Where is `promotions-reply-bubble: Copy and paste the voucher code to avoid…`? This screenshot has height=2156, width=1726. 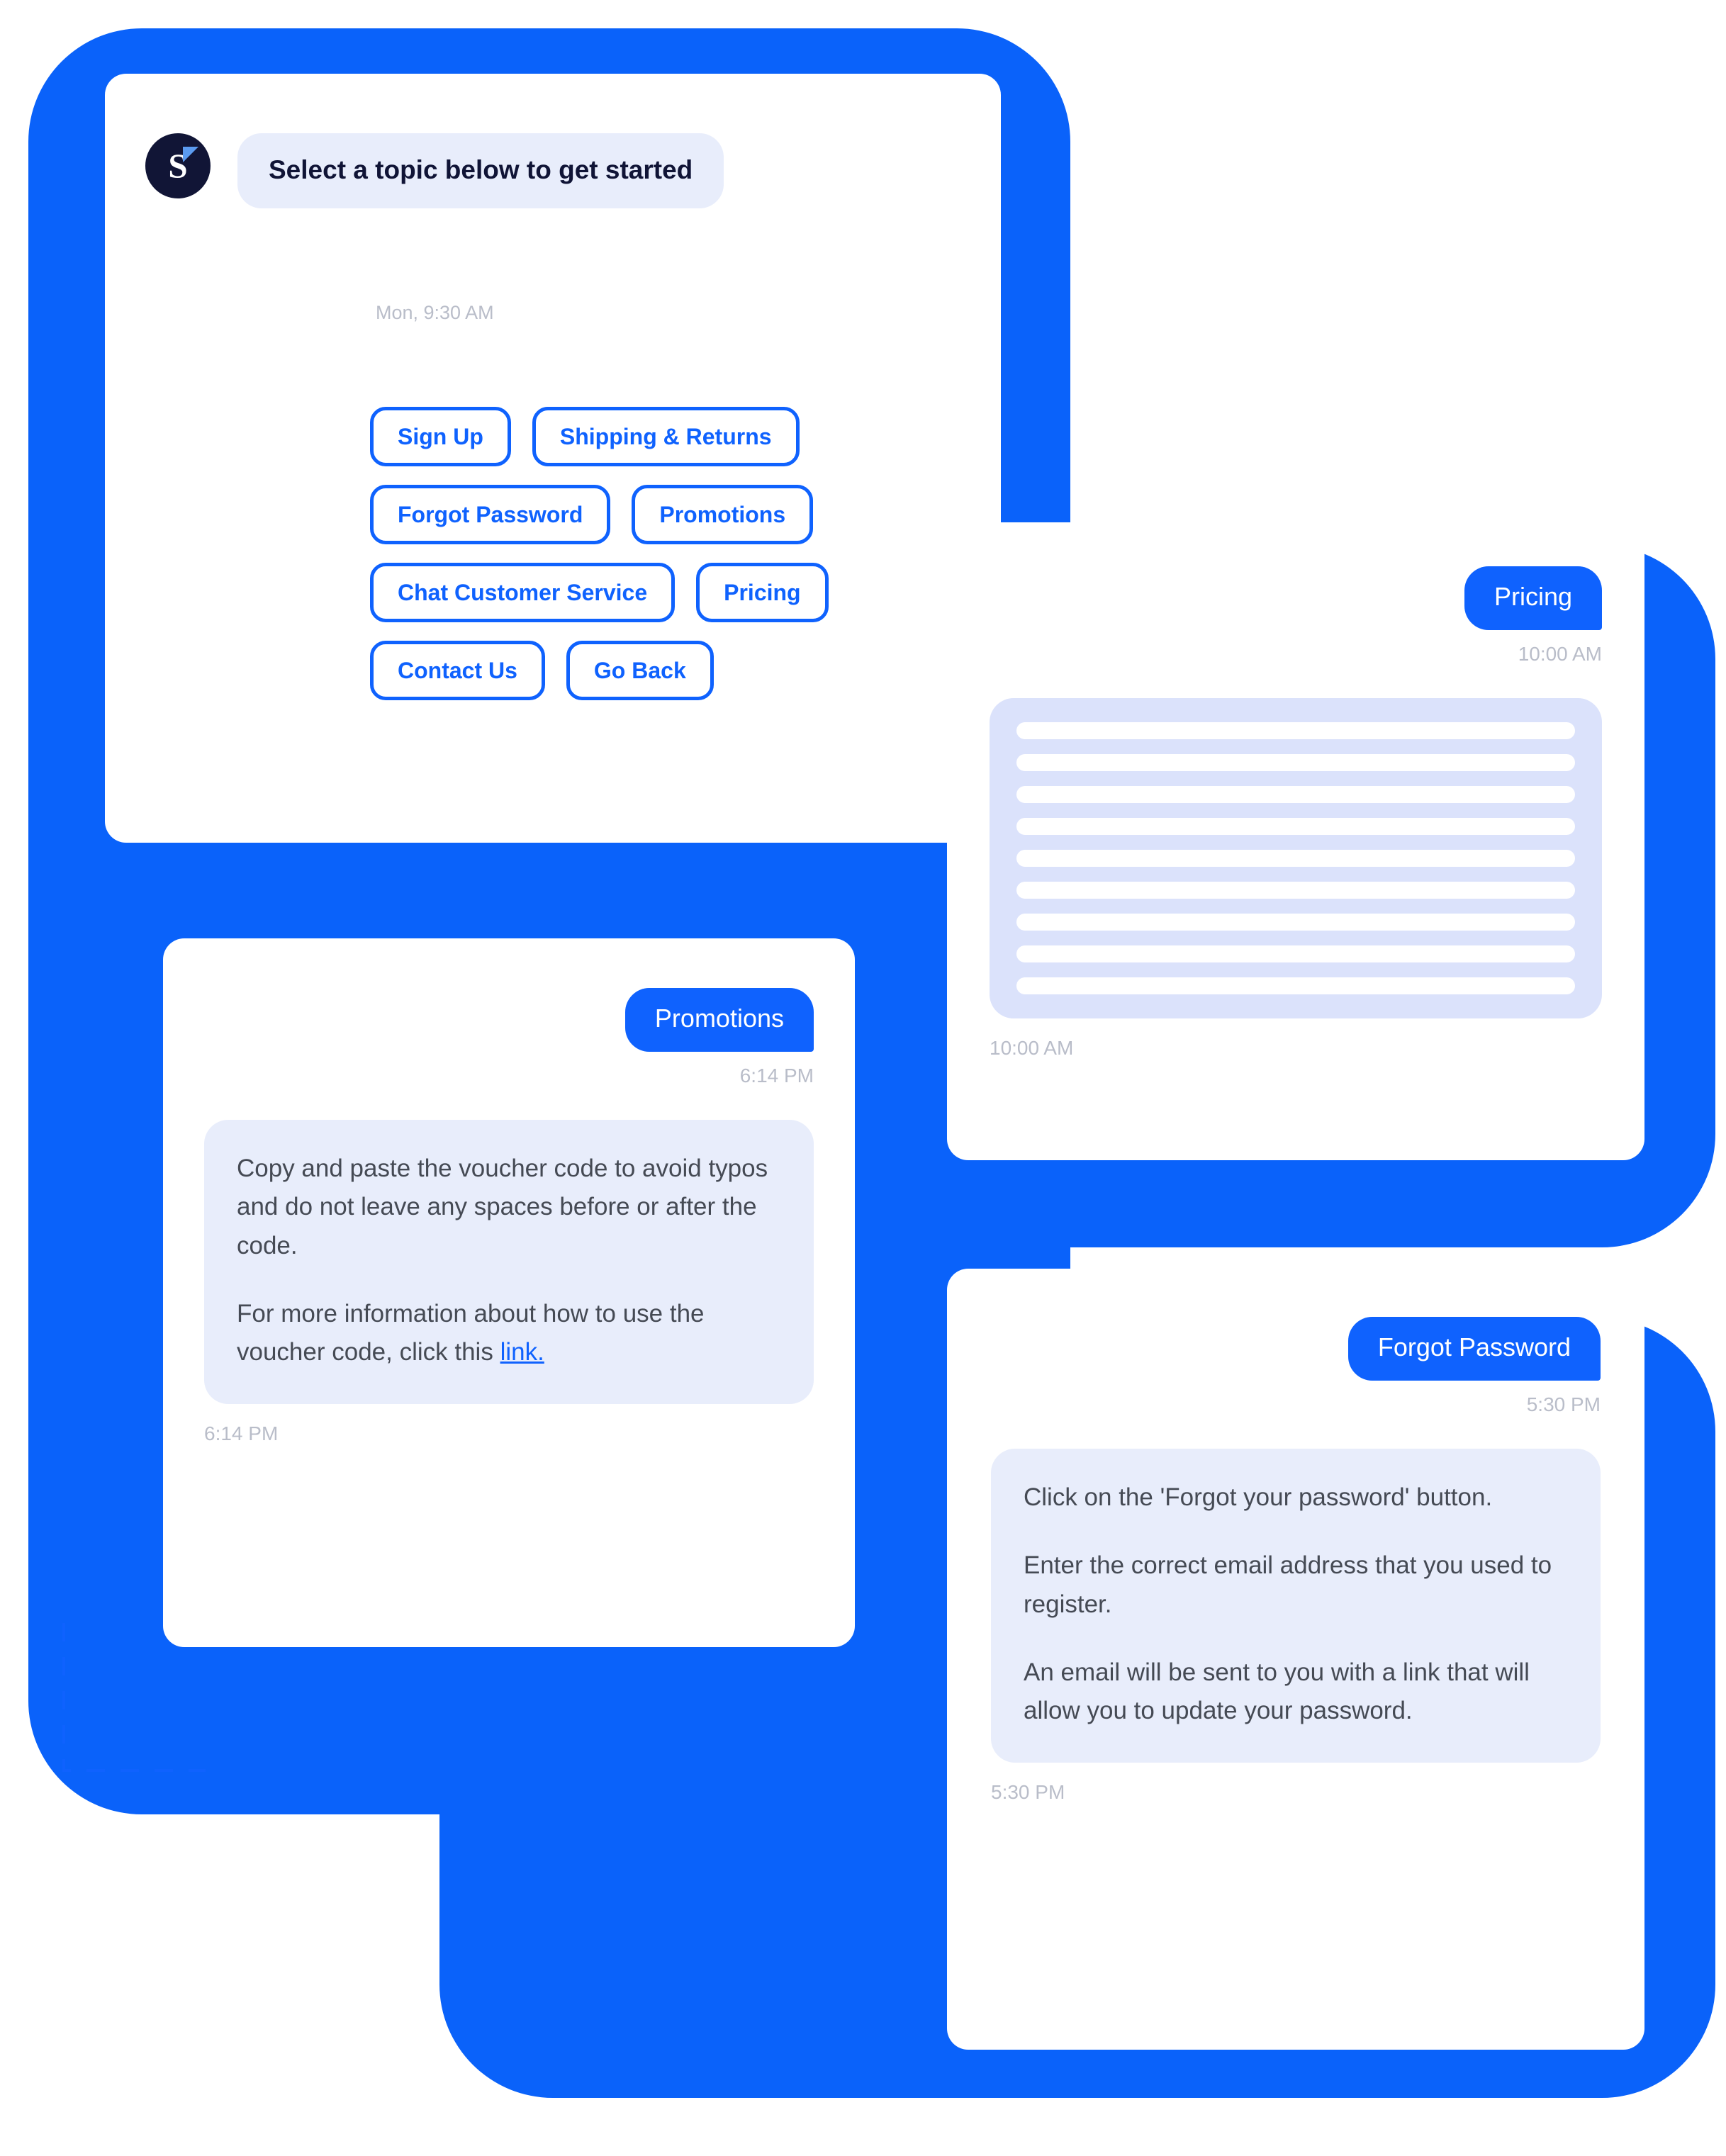
promotions-reply-bubble: Copy and paste the voucher code to avoid… is located at coordinates (509, 1262).